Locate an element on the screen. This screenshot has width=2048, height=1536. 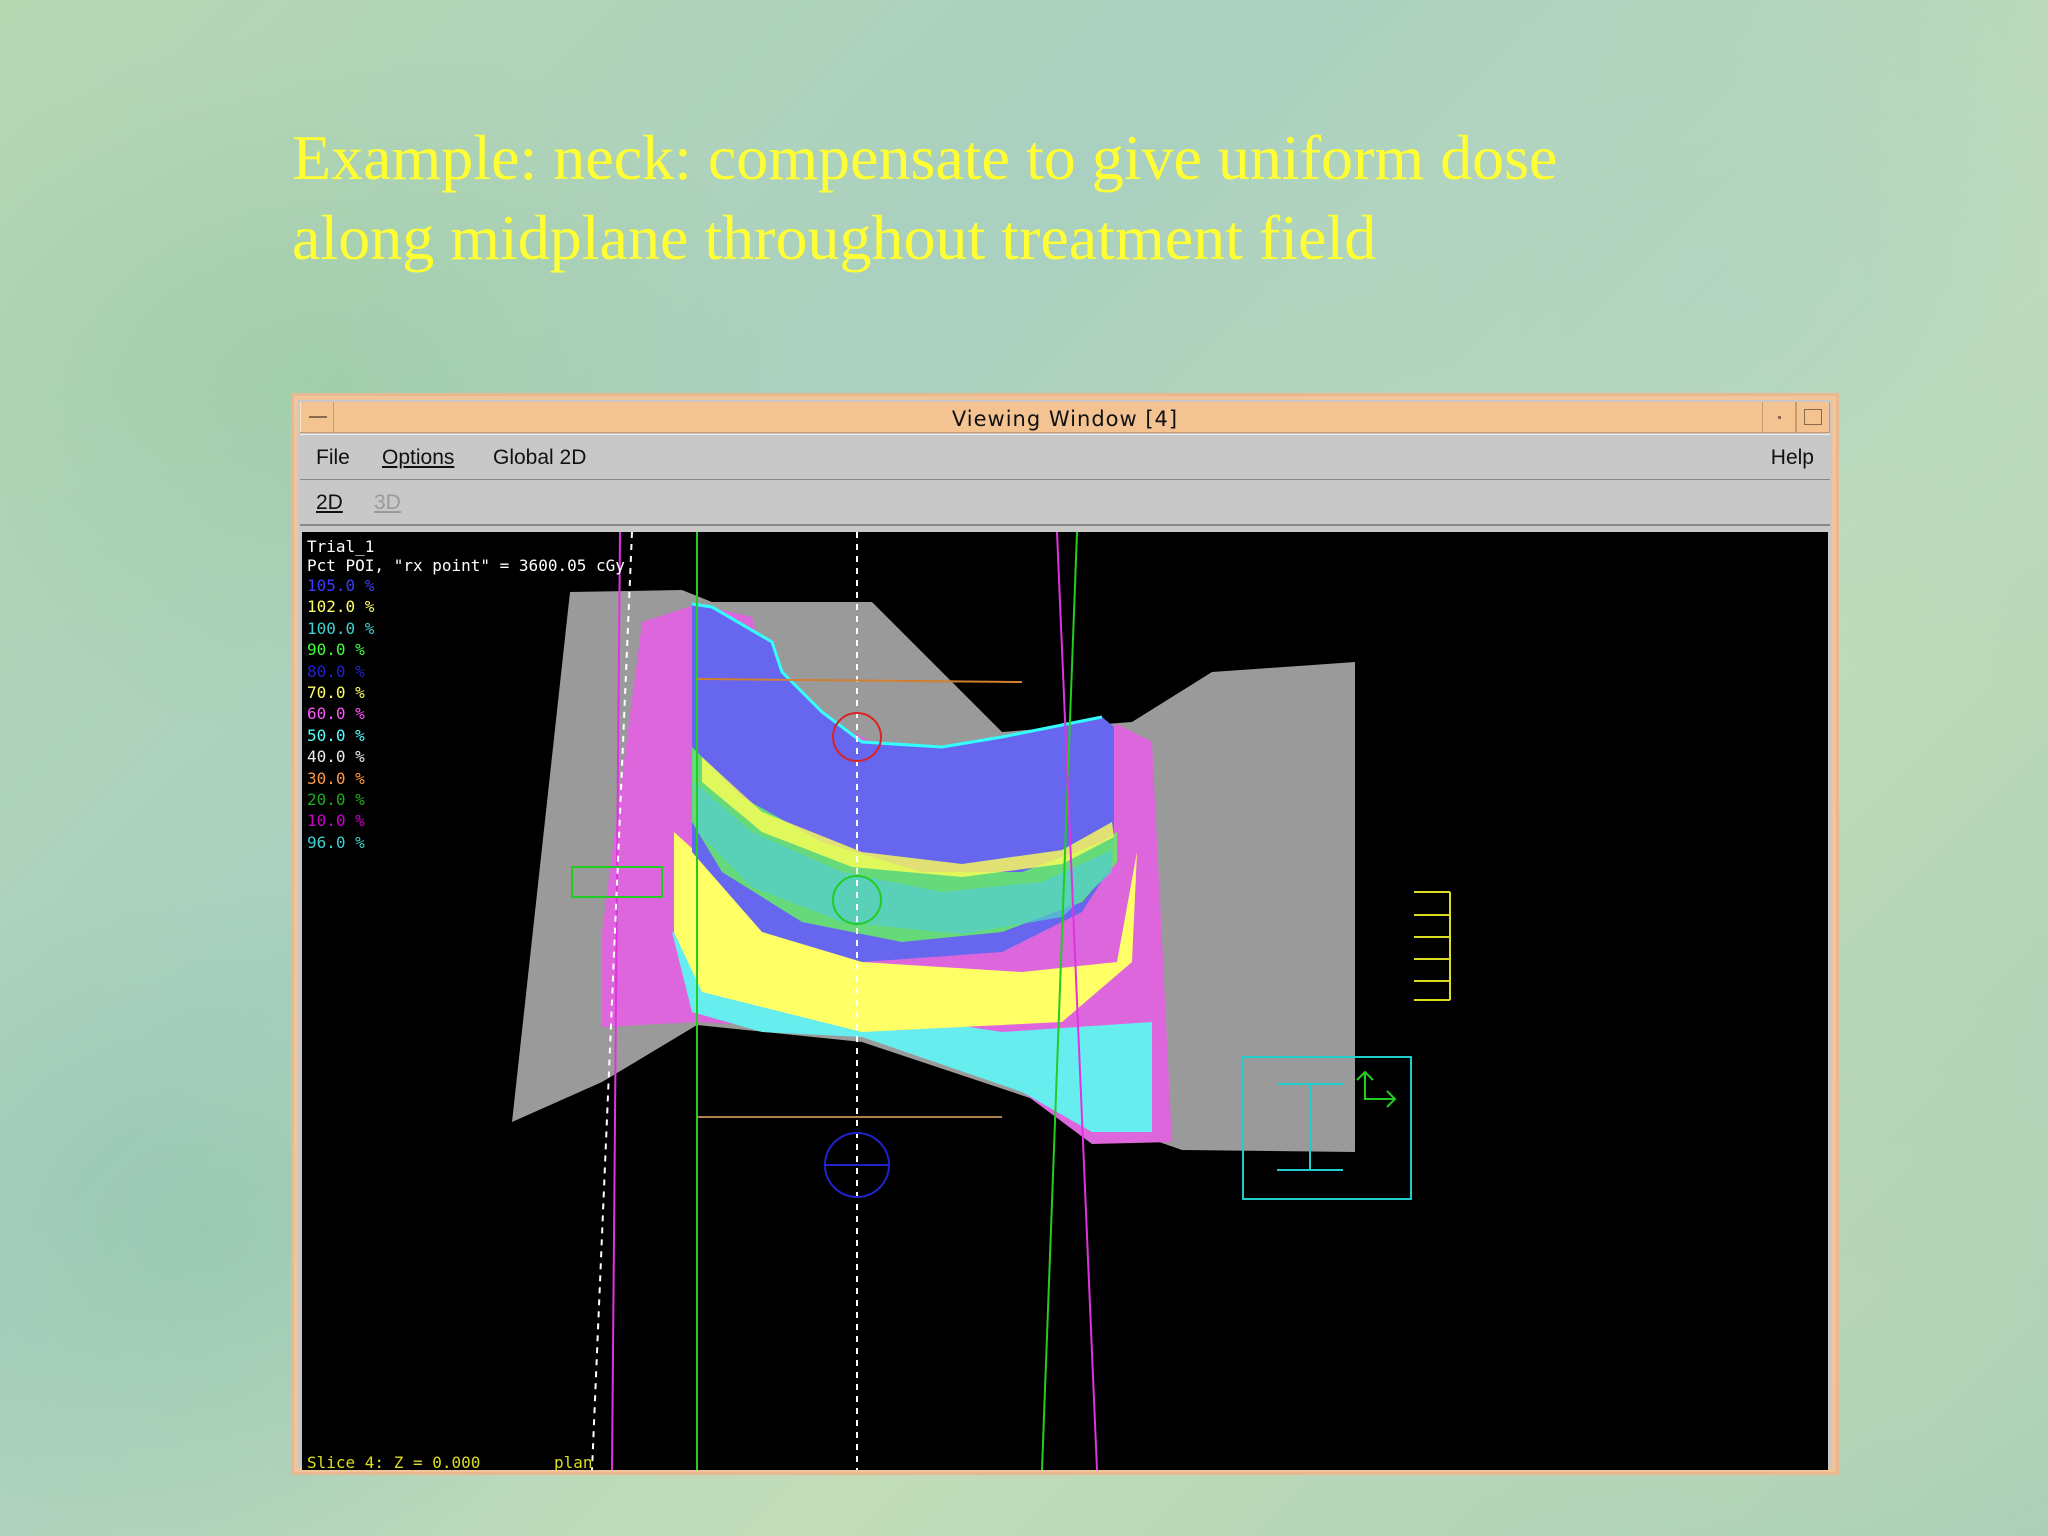
plan-label: plan is located at coordinates (573, 1461).